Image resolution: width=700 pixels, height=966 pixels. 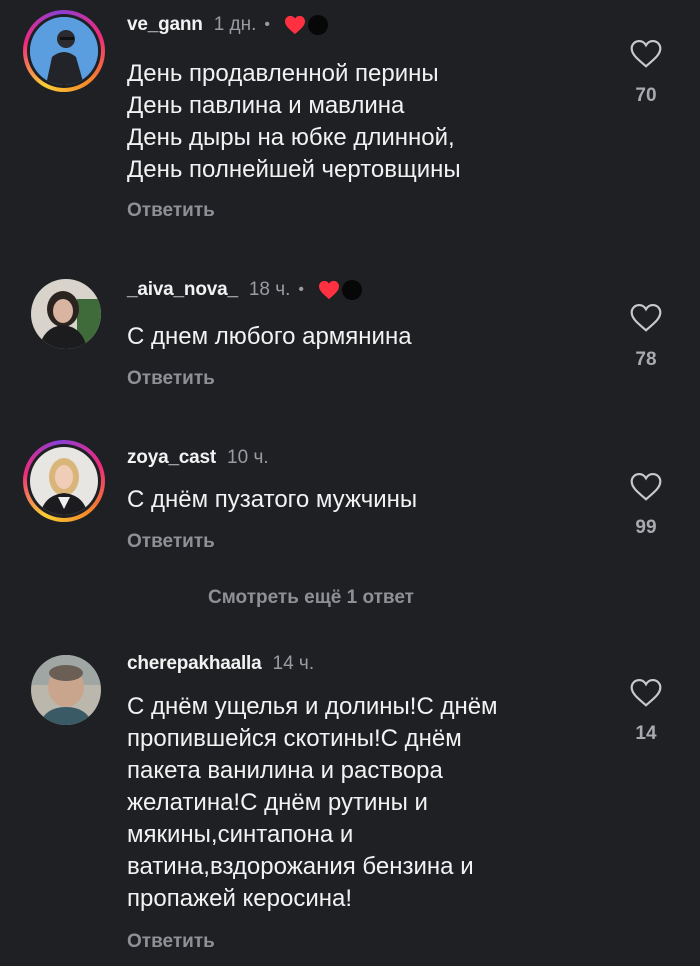 I want to click on comment-text: С днём пузатого мужчины, so click(x=272, y=499).